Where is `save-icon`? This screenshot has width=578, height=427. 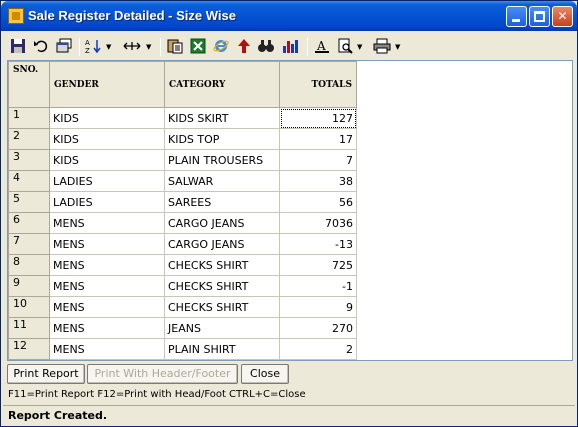 save-icon is located at coordinates (18, 47).